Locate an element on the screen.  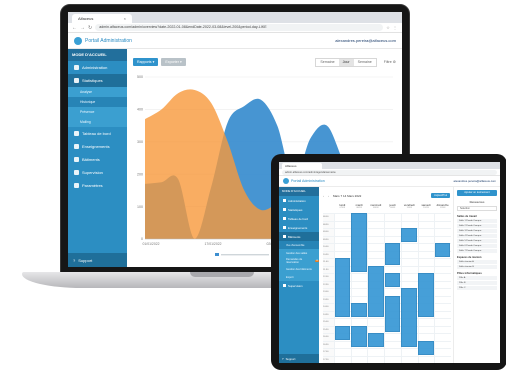
sidebar-item-parametres: Paramètres is located at coordinates (97, 185).